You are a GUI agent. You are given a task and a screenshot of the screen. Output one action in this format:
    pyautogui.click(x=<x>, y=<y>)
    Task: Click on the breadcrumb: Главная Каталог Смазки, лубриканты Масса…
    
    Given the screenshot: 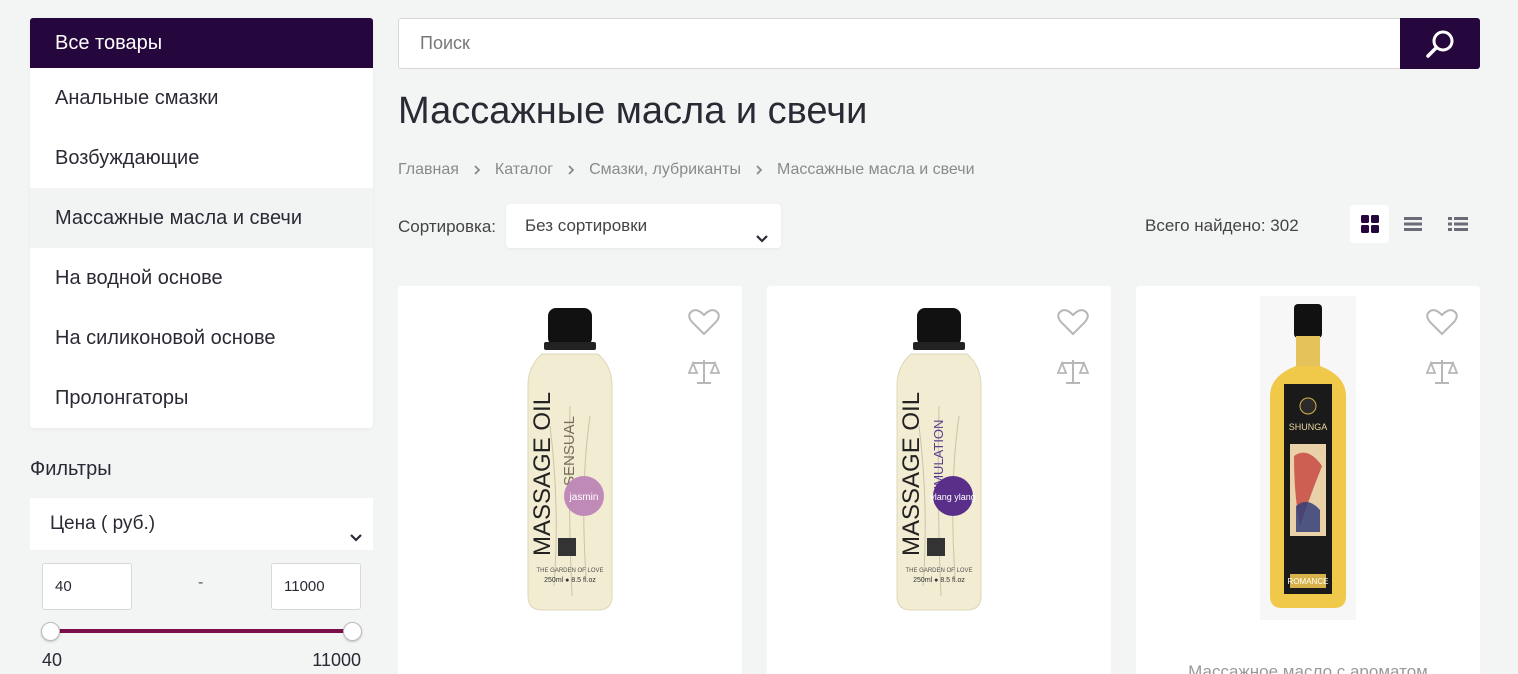 What is the action you would take?
    pyautogui.click(x=686, y=170)
    